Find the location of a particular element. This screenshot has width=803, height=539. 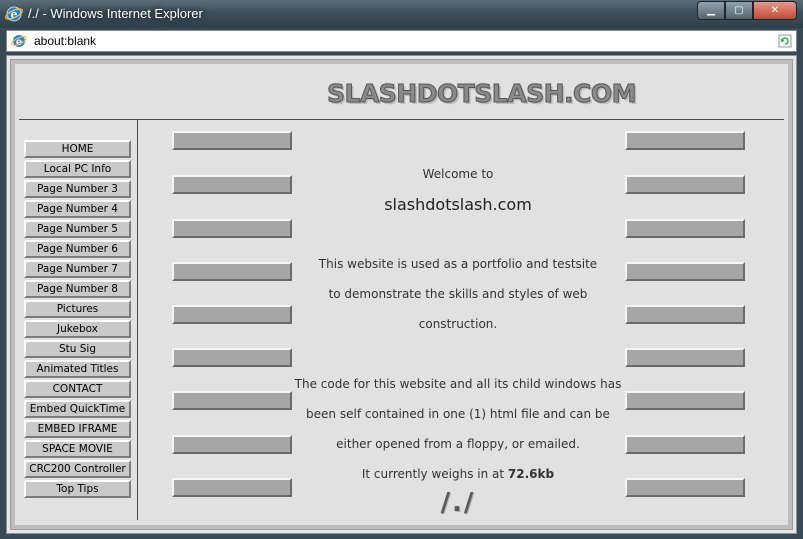

refresh-icon is located at coordinates (785, 41).